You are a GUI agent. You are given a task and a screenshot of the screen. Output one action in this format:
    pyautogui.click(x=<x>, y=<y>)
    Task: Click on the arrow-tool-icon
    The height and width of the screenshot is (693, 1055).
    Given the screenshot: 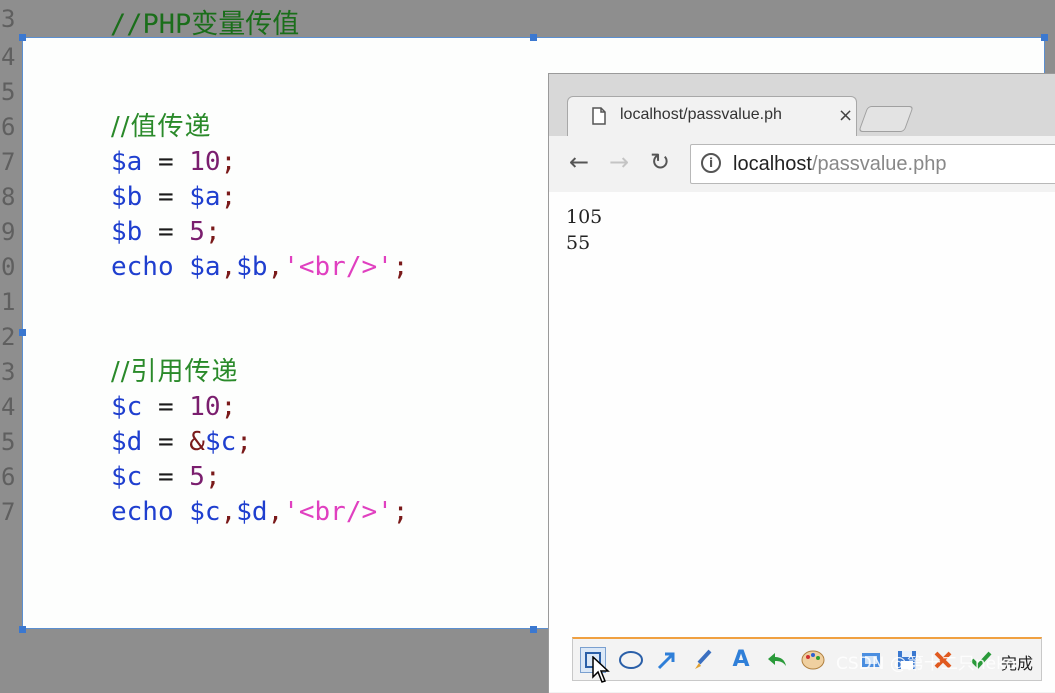 What is the action you would take?
    pyautogui.click(x=667, y=660)
    